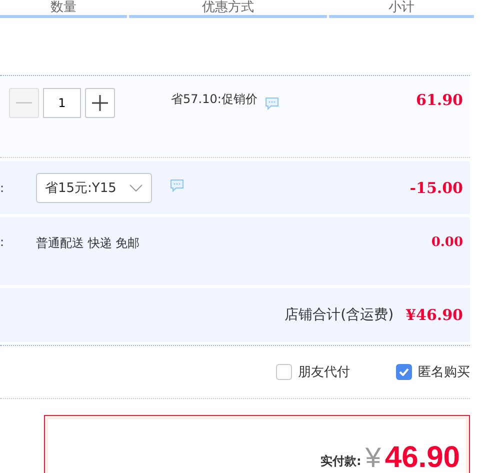 This screenshot has width=485, height=473. What do you see at coordinates (439, 100) in the screenshot?
I see `item-subtotal: 61.90` at bounding box center [439, 100].